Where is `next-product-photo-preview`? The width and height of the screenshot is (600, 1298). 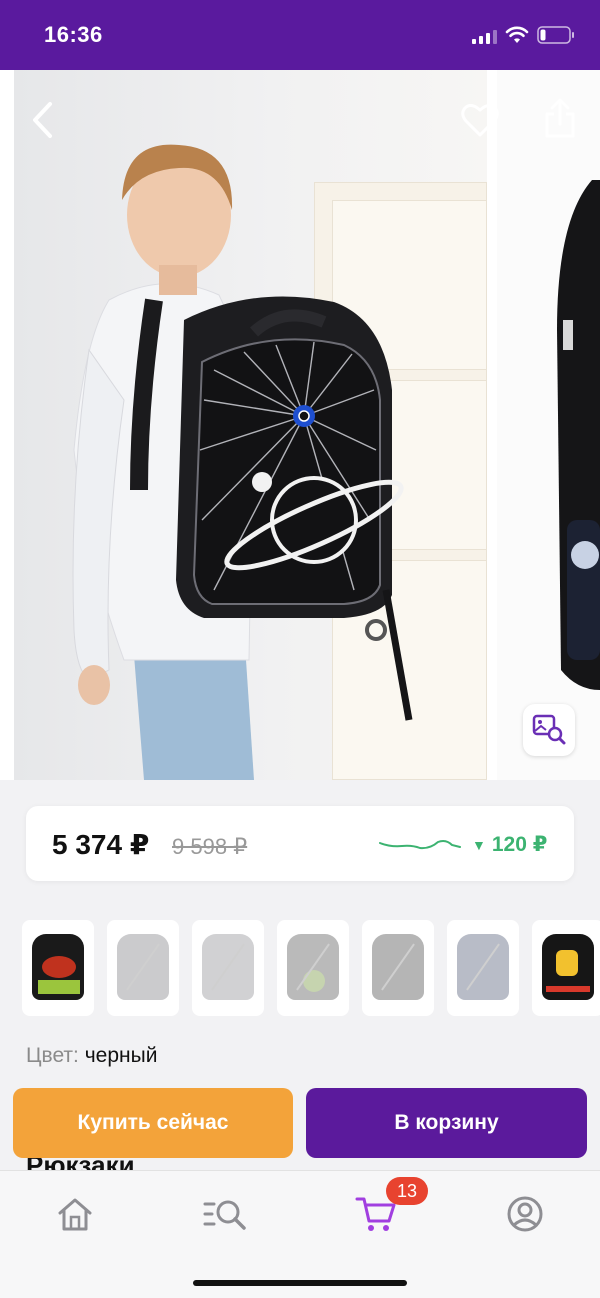 next-product-photo-preview is located at coordinates (548, 425).